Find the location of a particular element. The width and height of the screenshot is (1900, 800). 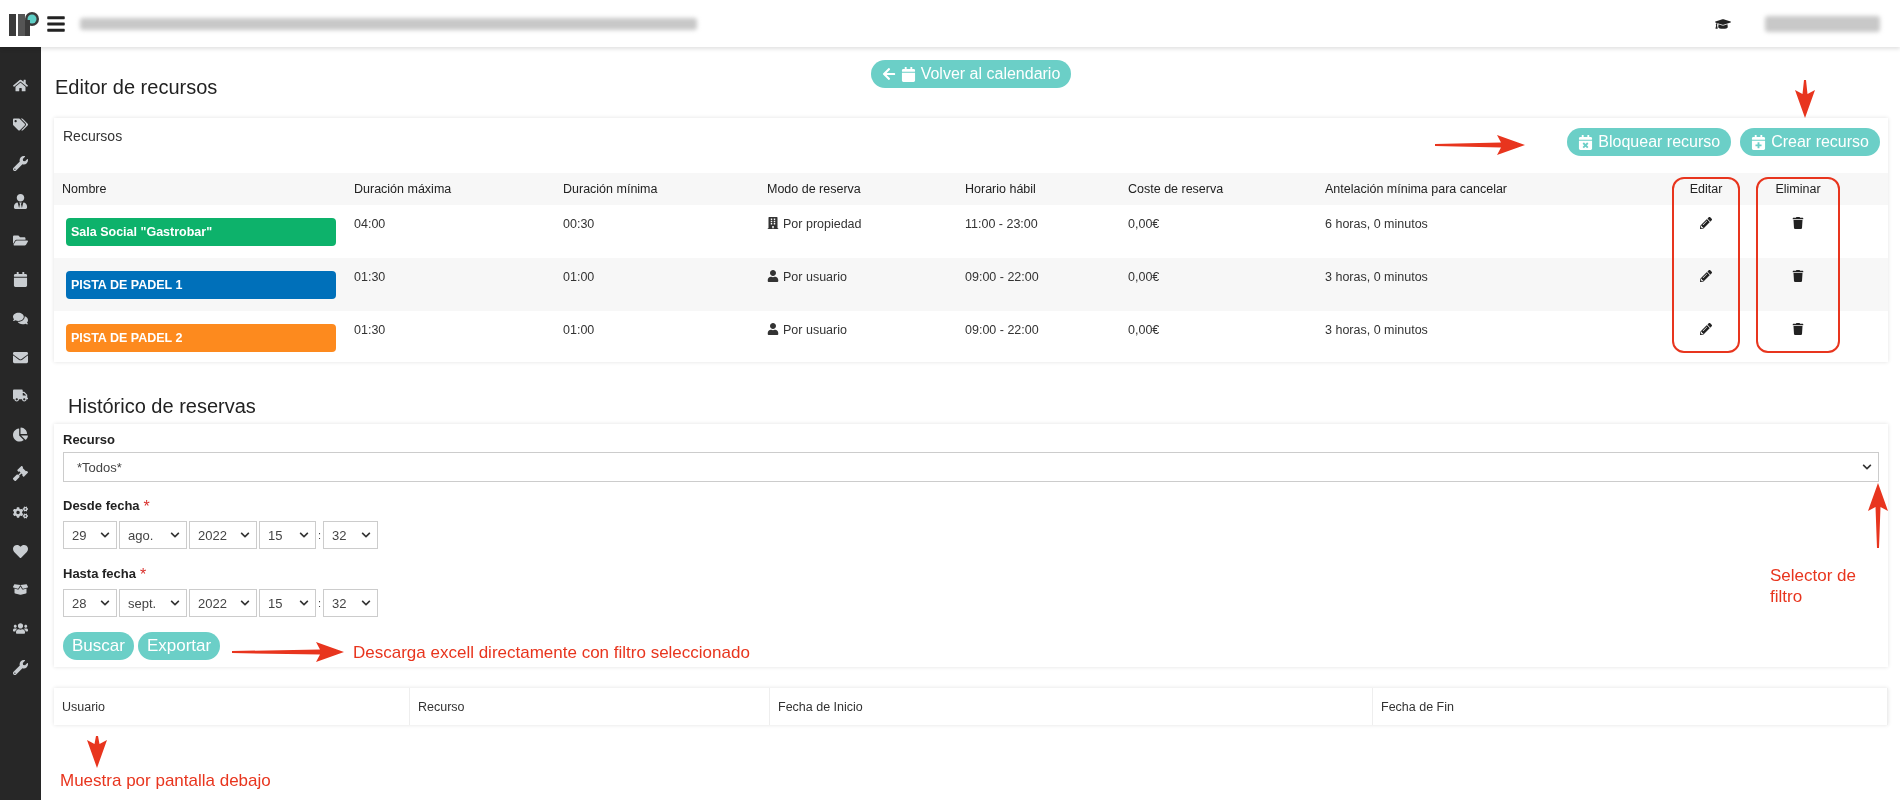

column-header: Duración máxima is located at coordinates (403, 189).